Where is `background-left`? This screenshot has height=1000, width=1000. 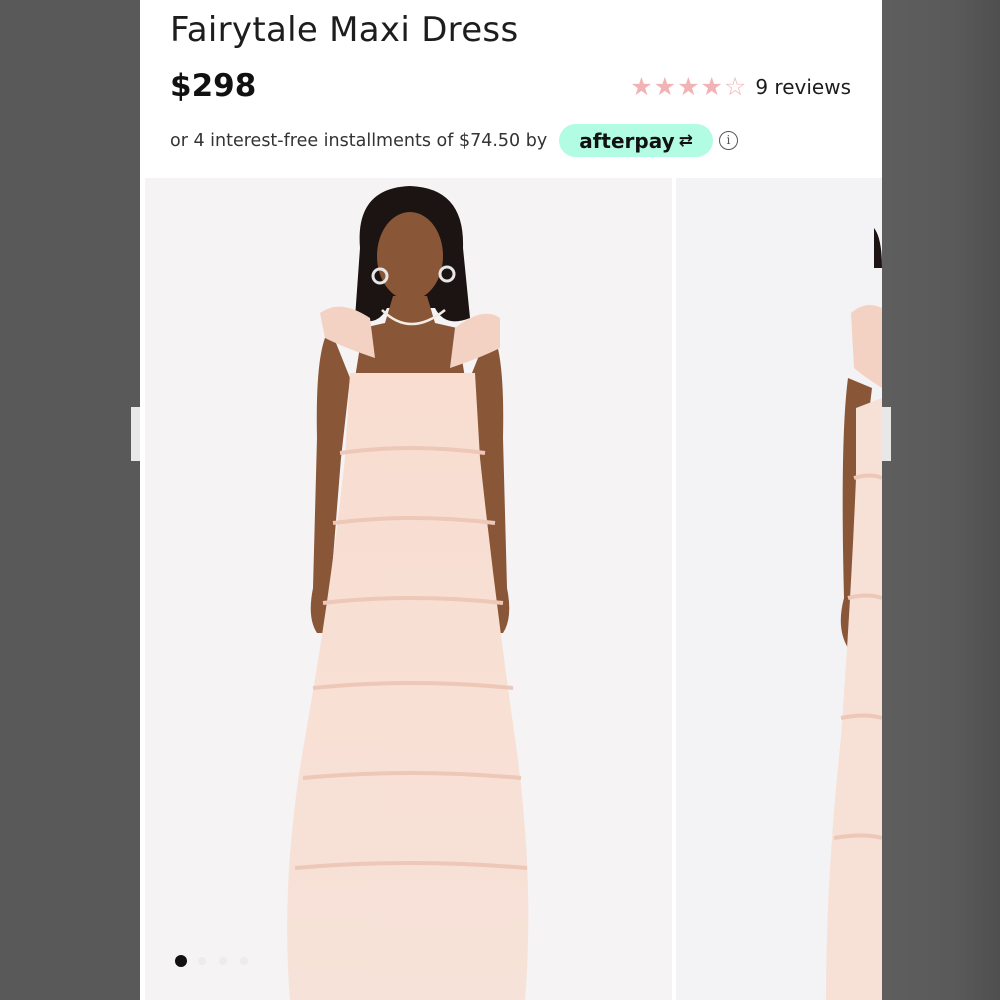 background-left is located at coordinates (70, 500).